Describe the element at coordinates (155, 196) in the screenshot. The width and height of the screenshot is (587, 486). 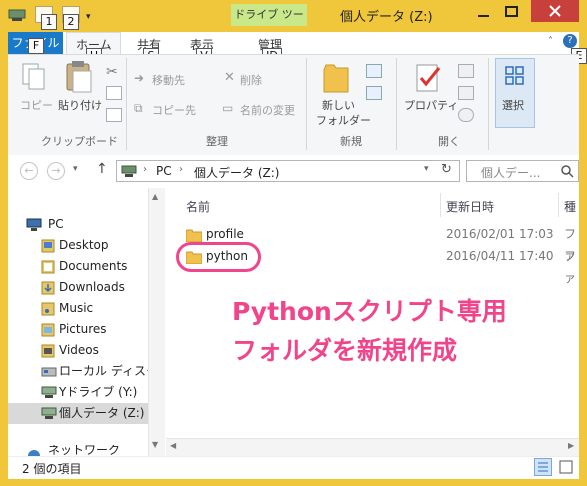
I see `scroll-up-icon: ▲` at that location.